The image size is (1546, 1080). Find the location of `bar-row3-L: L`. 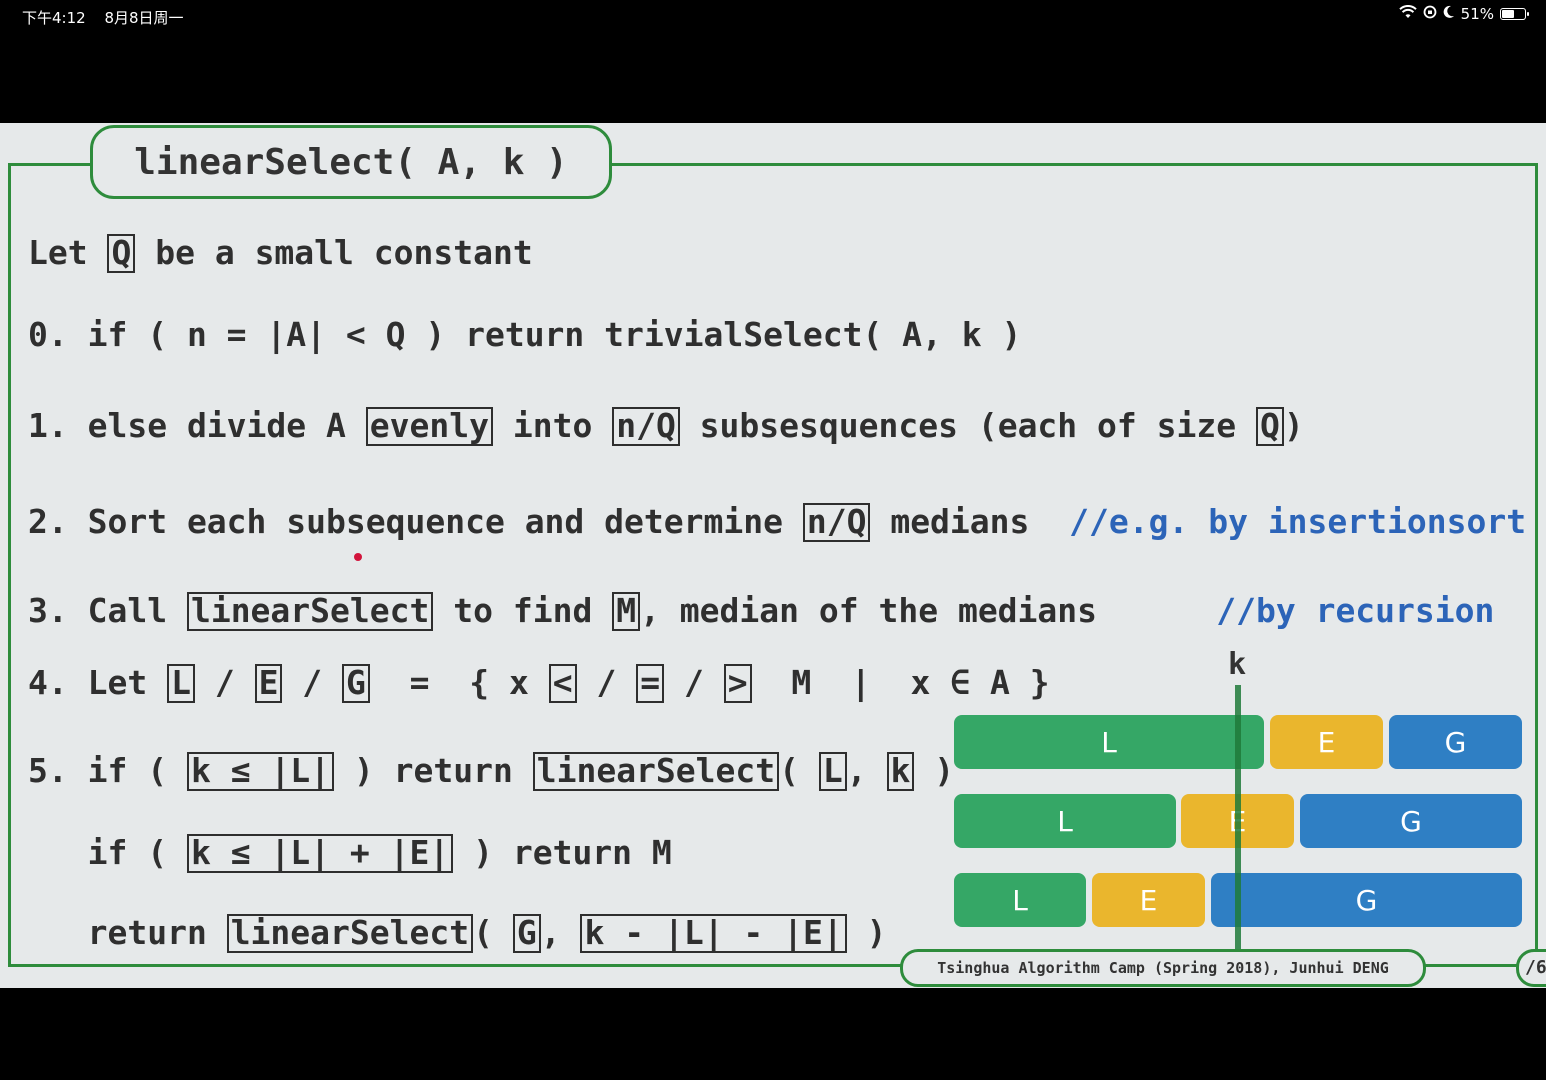

bar-row3-L: L is located at coordinates (1020, 900).